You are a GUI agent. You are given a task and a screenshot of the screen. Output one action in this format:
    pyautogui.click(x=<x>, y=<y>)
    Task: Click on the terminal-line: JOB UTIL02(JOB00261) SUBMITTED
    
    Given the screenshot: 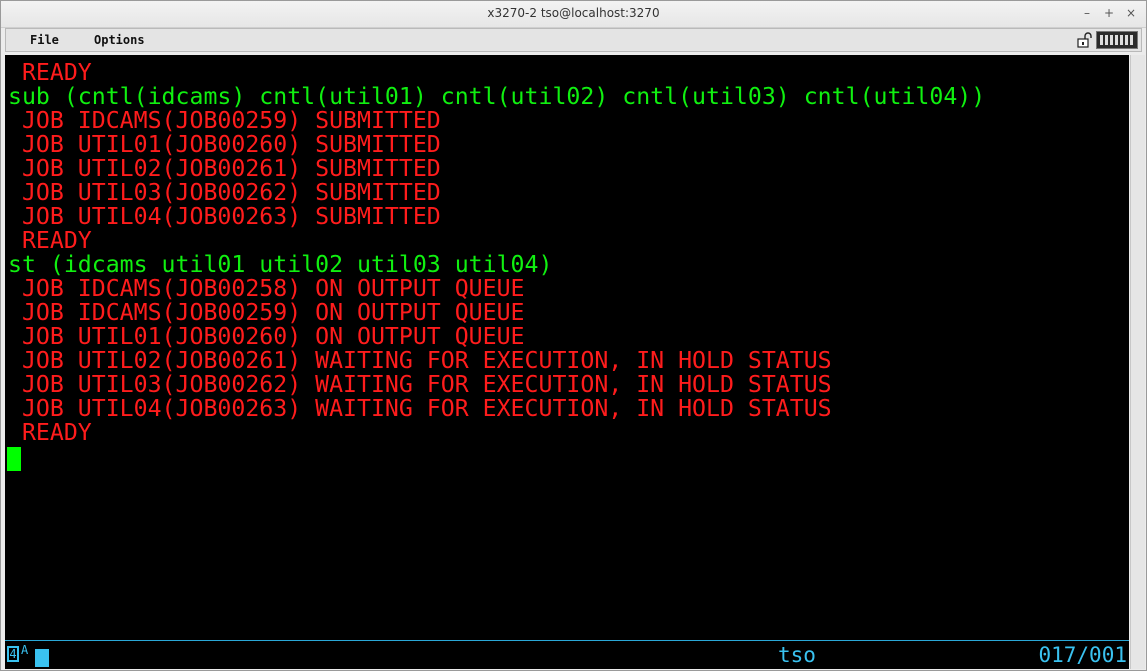 What is the action you would take?
    pyautogui.click(x=224, y=168)
    